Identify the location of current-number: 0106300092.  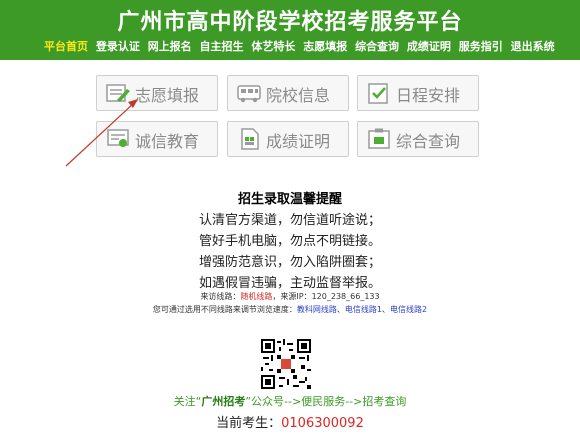
(322, 423).